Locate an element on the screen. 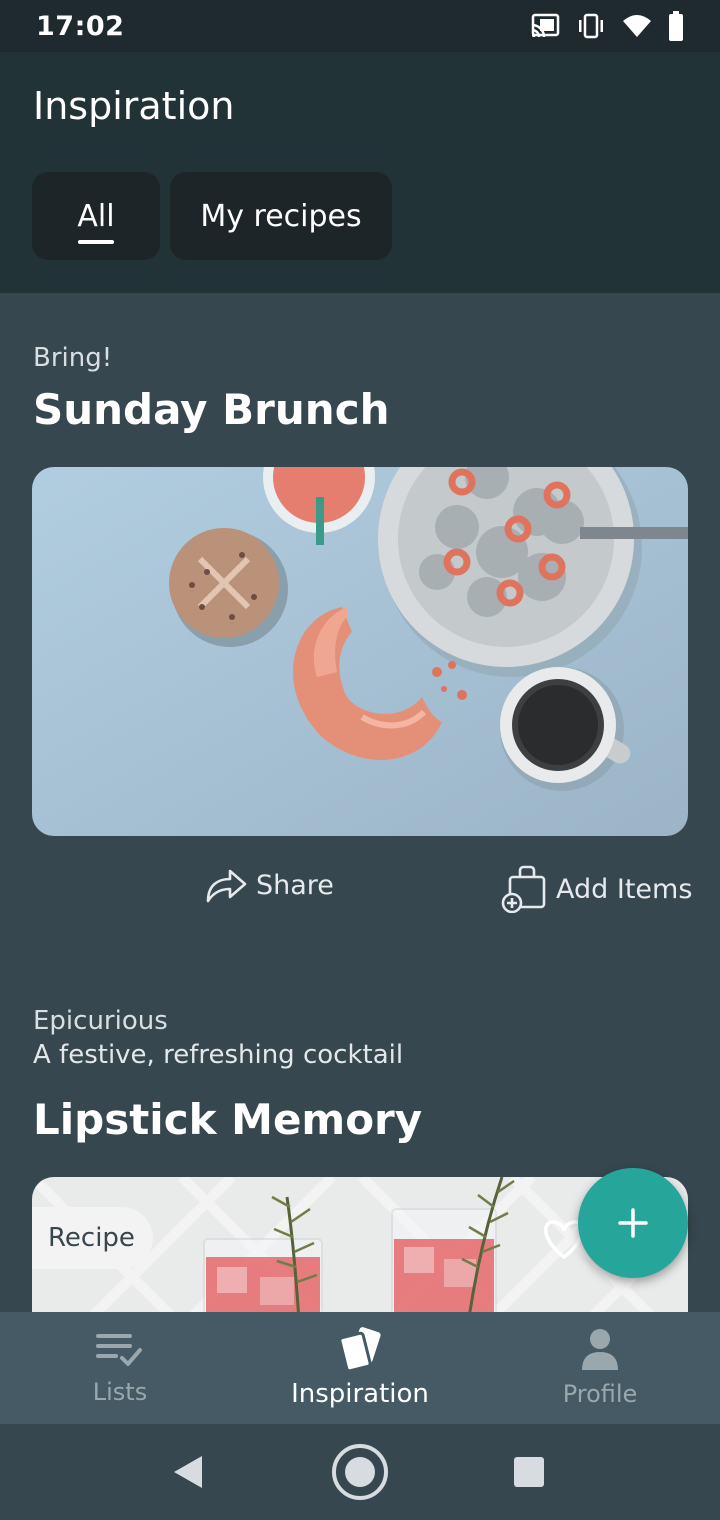 Image resolution: width=720 pixels, height=1520 pixels. share-label: Share is located at coordinates (295, 885).